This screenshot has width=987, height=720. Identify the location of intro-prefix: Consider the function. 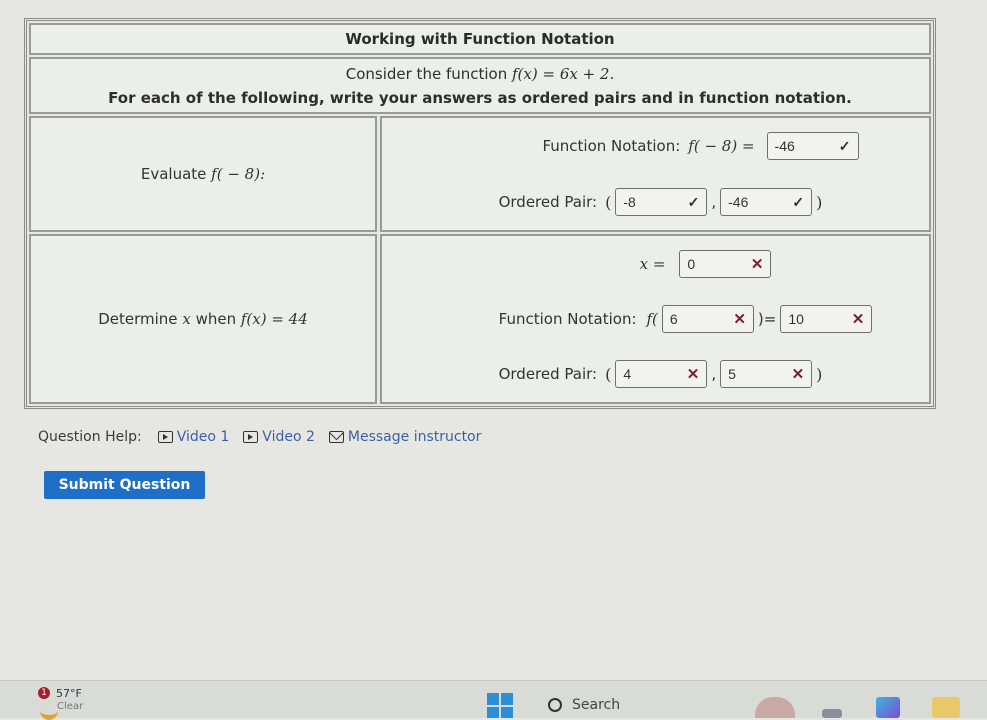
(426, 73).